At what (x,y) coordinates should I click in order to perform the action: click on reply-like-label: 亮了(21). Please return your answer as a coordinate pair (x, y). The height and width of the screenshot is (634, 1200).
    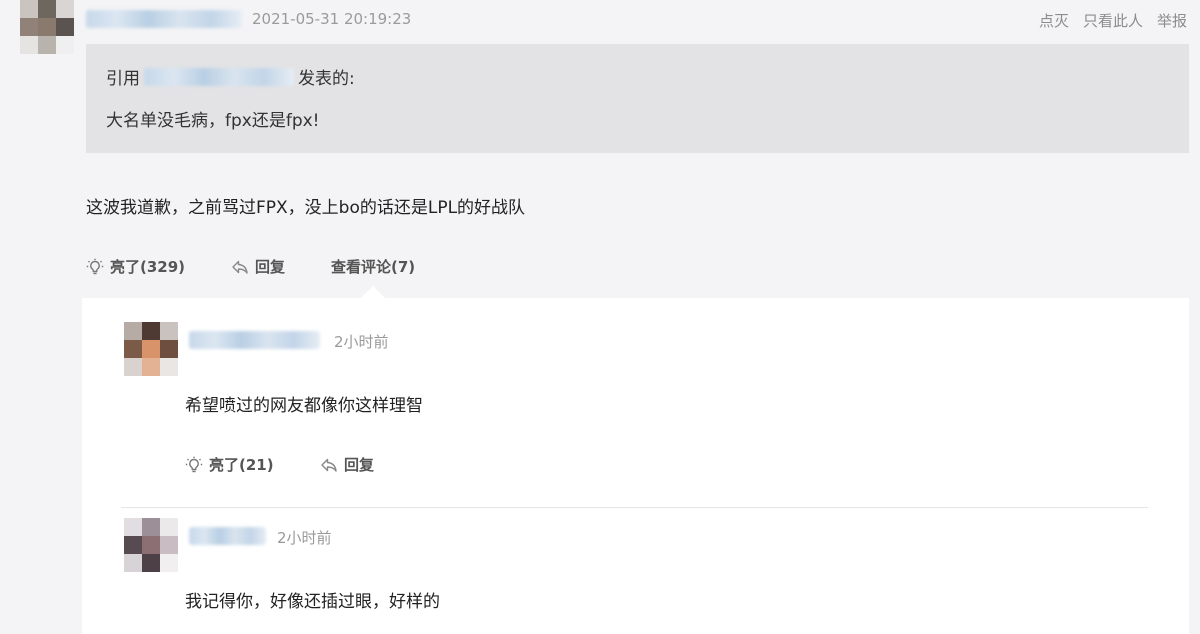
    Looking at the image, I should click on (241, 465).